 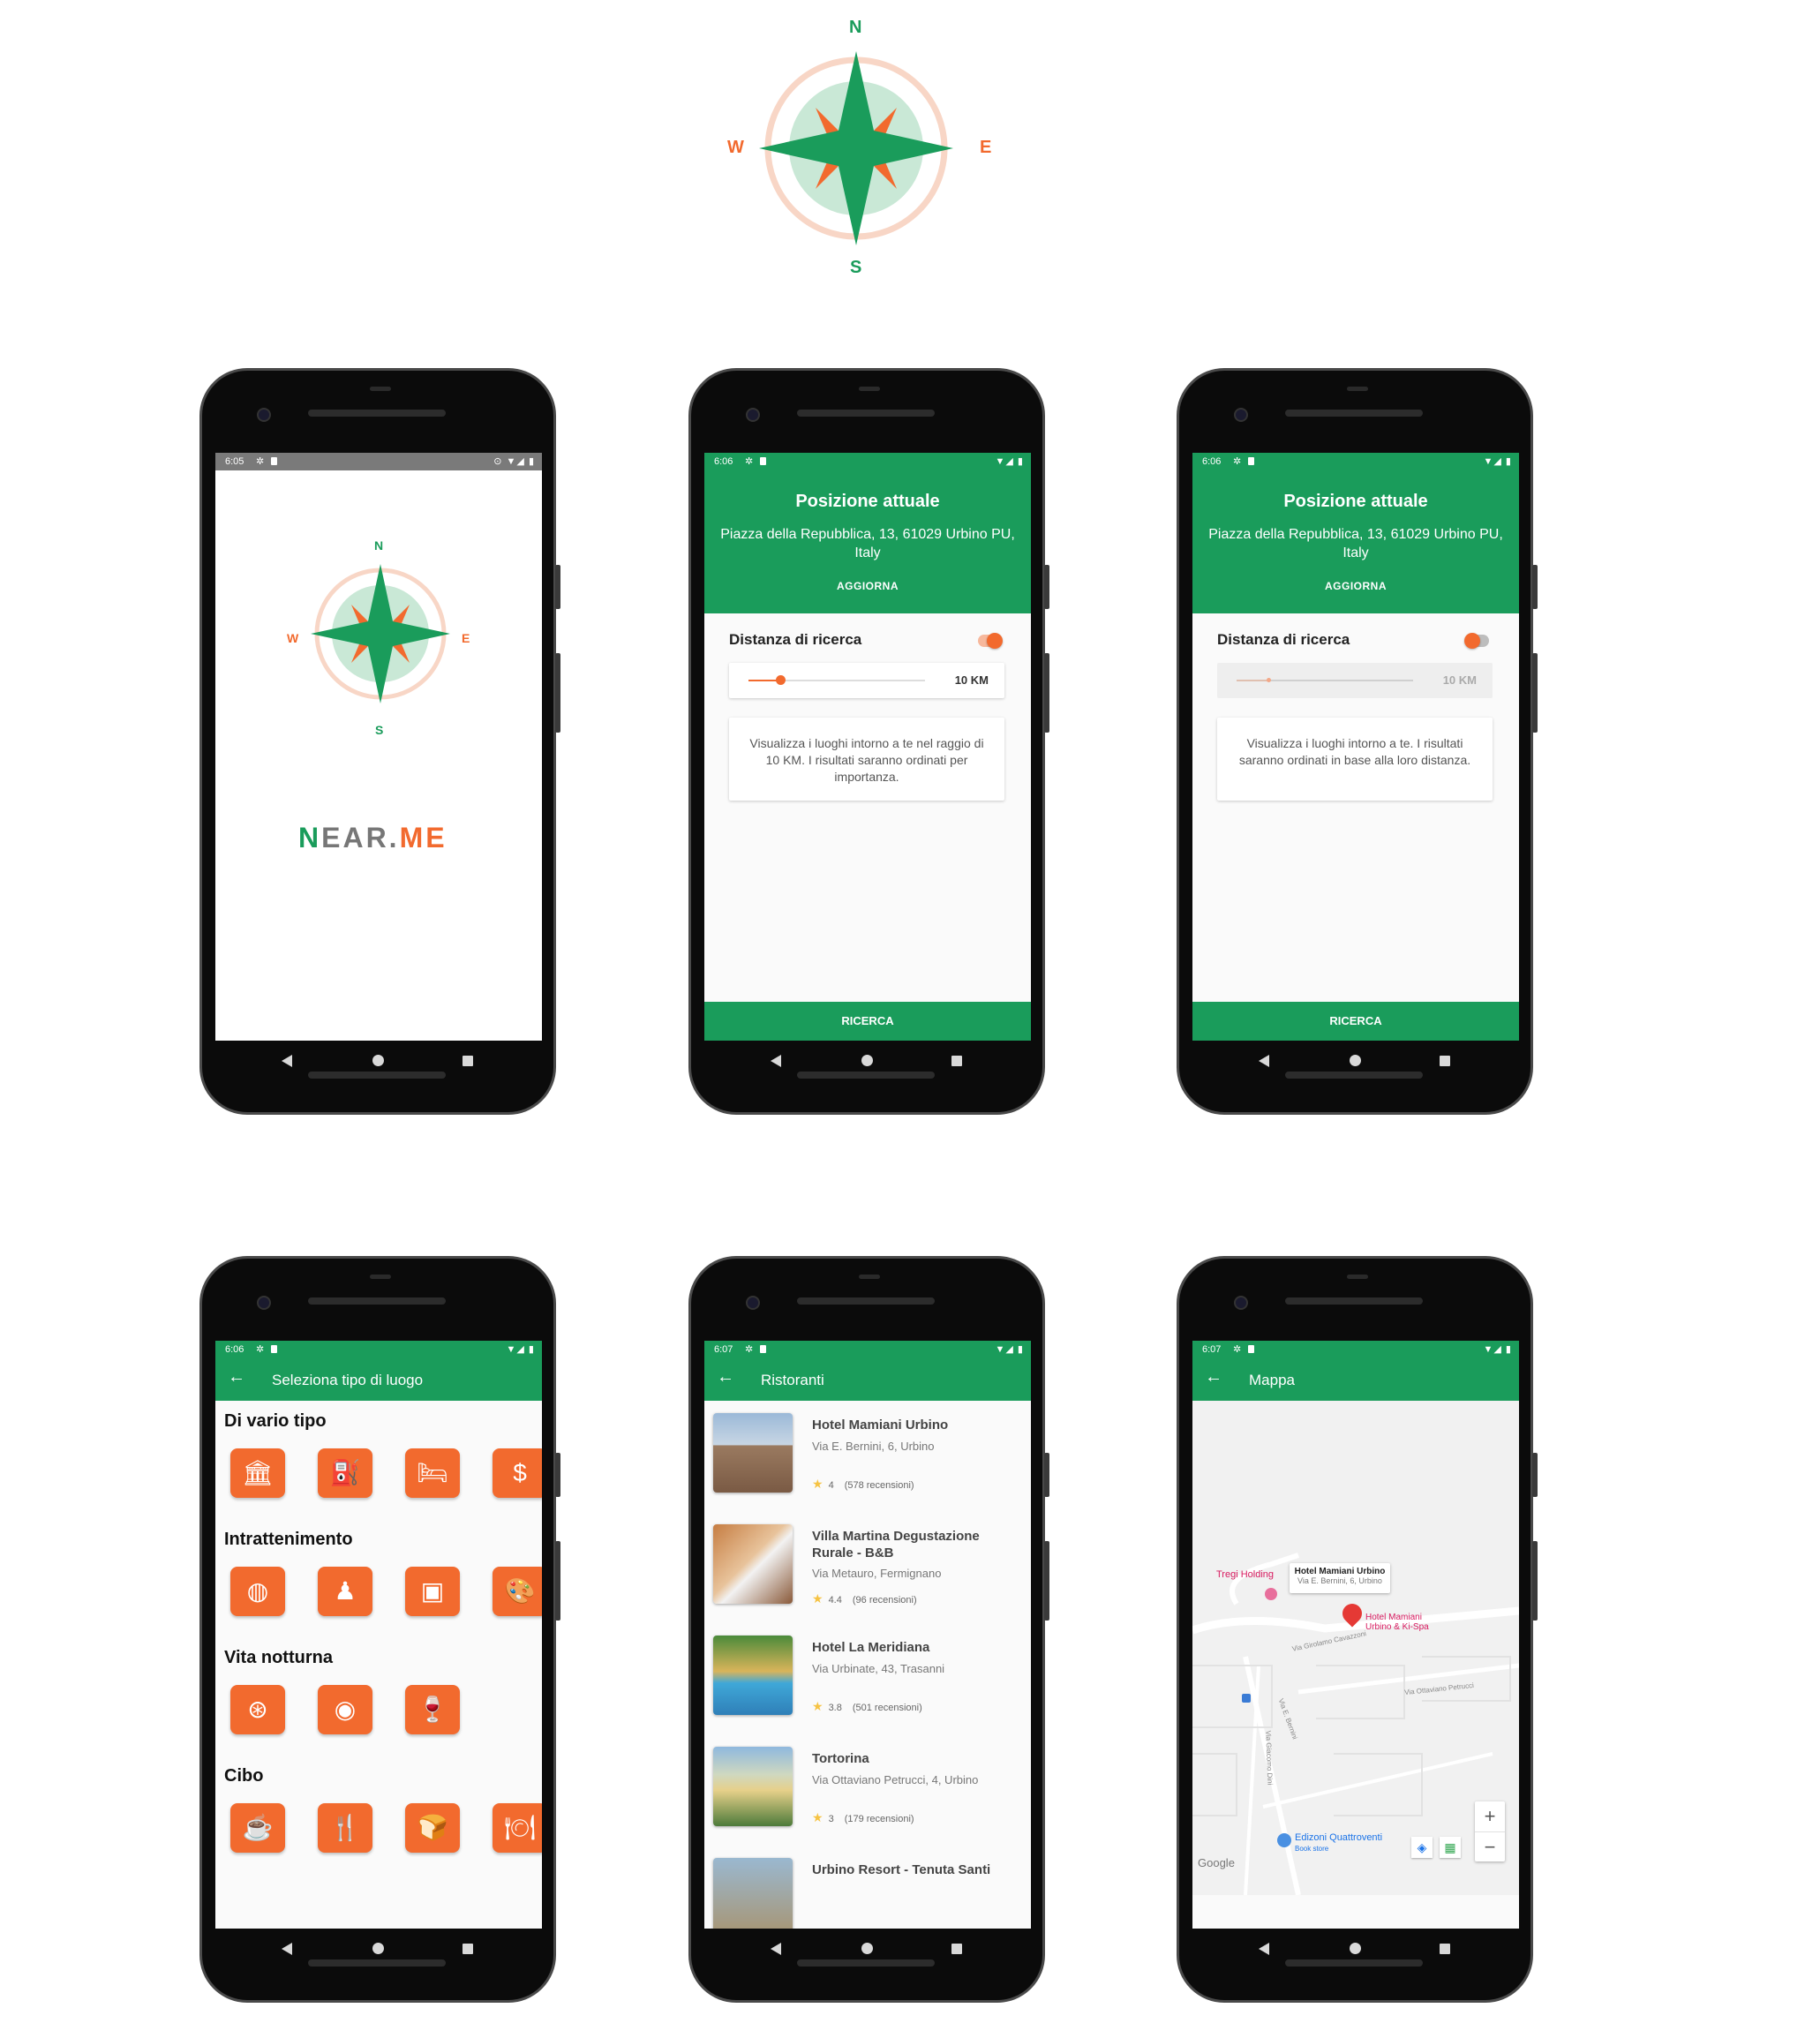 What do you see at coordinates (863, 1817) in the screenshot?
I see `place-rating: ★ 3 (179 recensioni)` at bounding box center [863, 1817].